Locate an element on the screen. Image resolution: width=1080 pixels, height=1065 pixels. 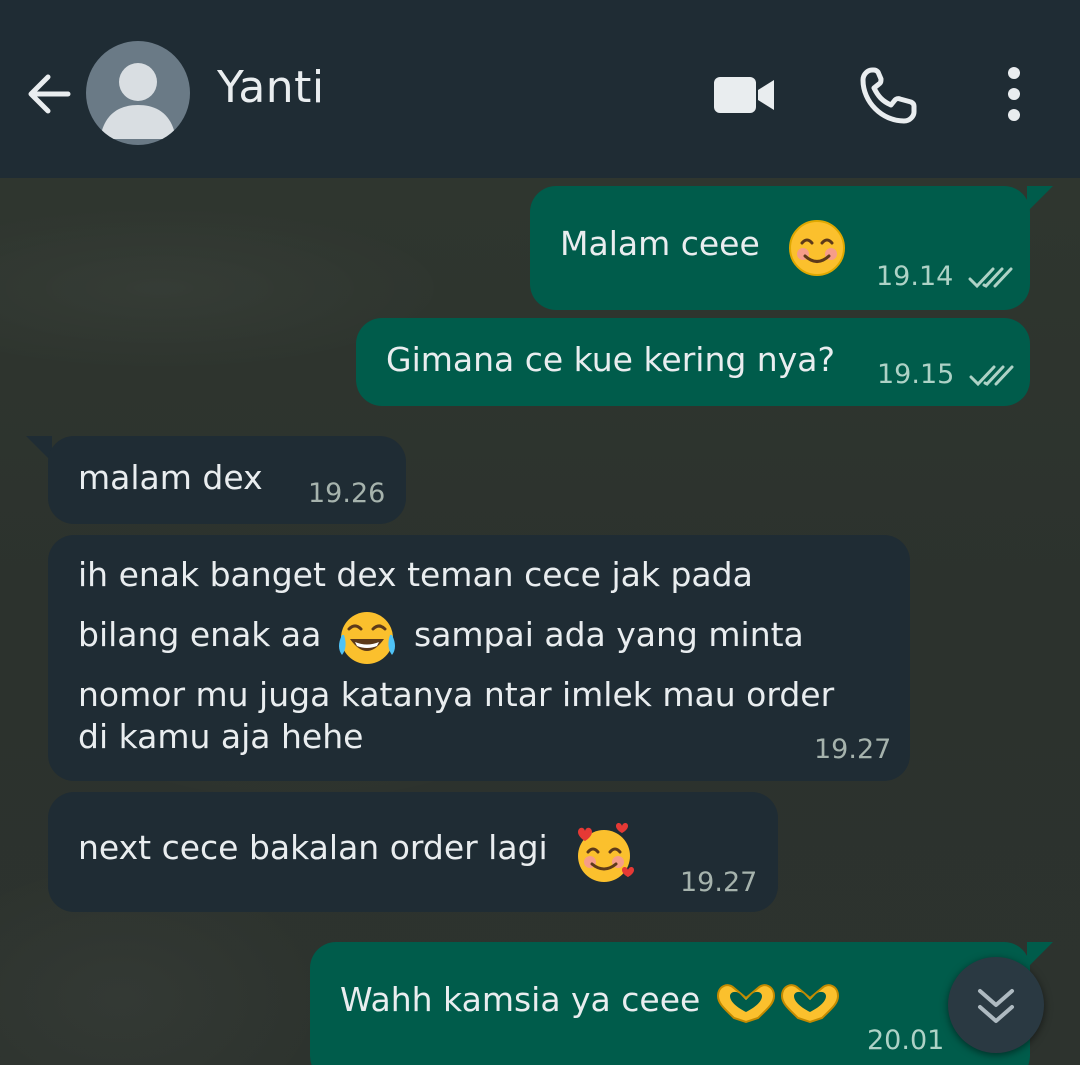
message-bubble-outgoing: Wahh kamsia ya ceee 20.01 is located at coordinates (670, 1003).